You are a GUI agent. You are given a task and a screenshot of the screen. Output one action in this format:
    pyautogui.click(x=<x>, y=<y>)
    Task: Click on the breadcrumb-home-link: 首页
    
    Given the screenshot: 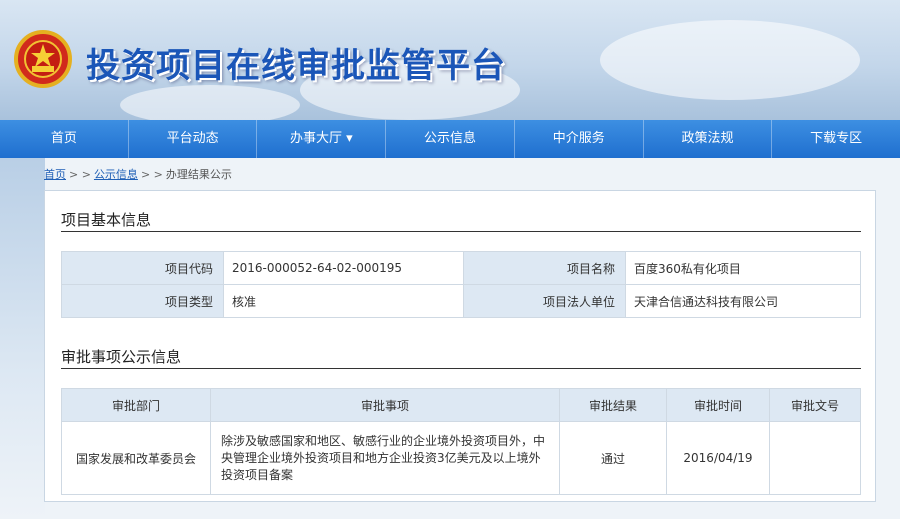 What is the action you would take?
    pyautogui.click(x=55, y=174)
    